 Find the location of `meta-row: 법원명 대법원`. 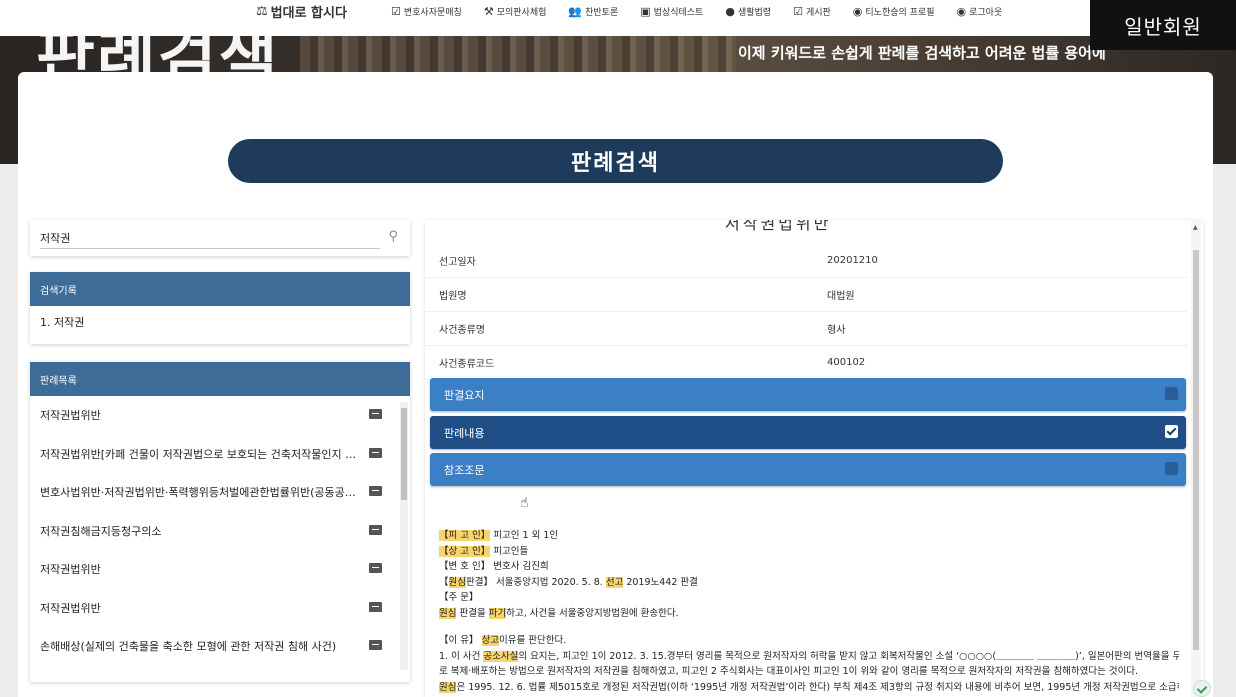

meta-row: 법원명 대법원 is located at coordinates (806, 295).